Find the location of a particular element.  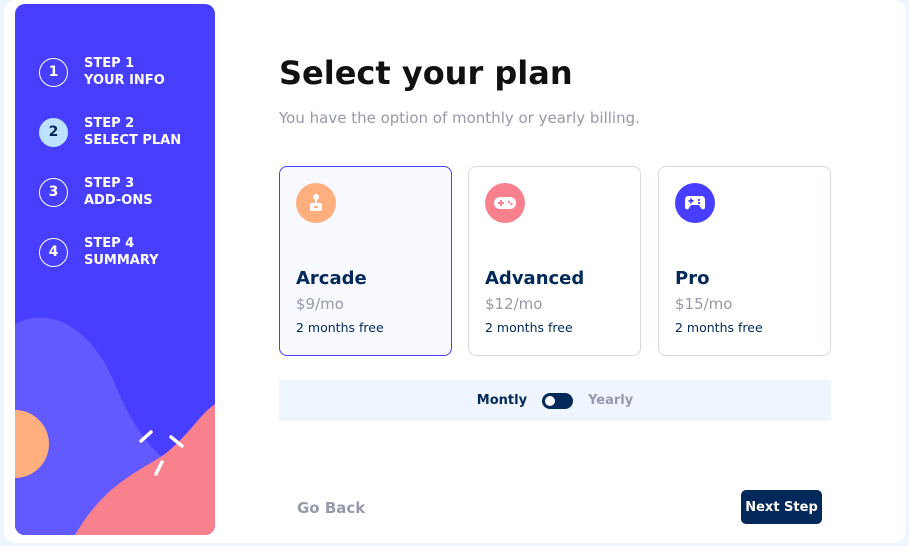

gamepad-icon is located at coordinates (505, 203).